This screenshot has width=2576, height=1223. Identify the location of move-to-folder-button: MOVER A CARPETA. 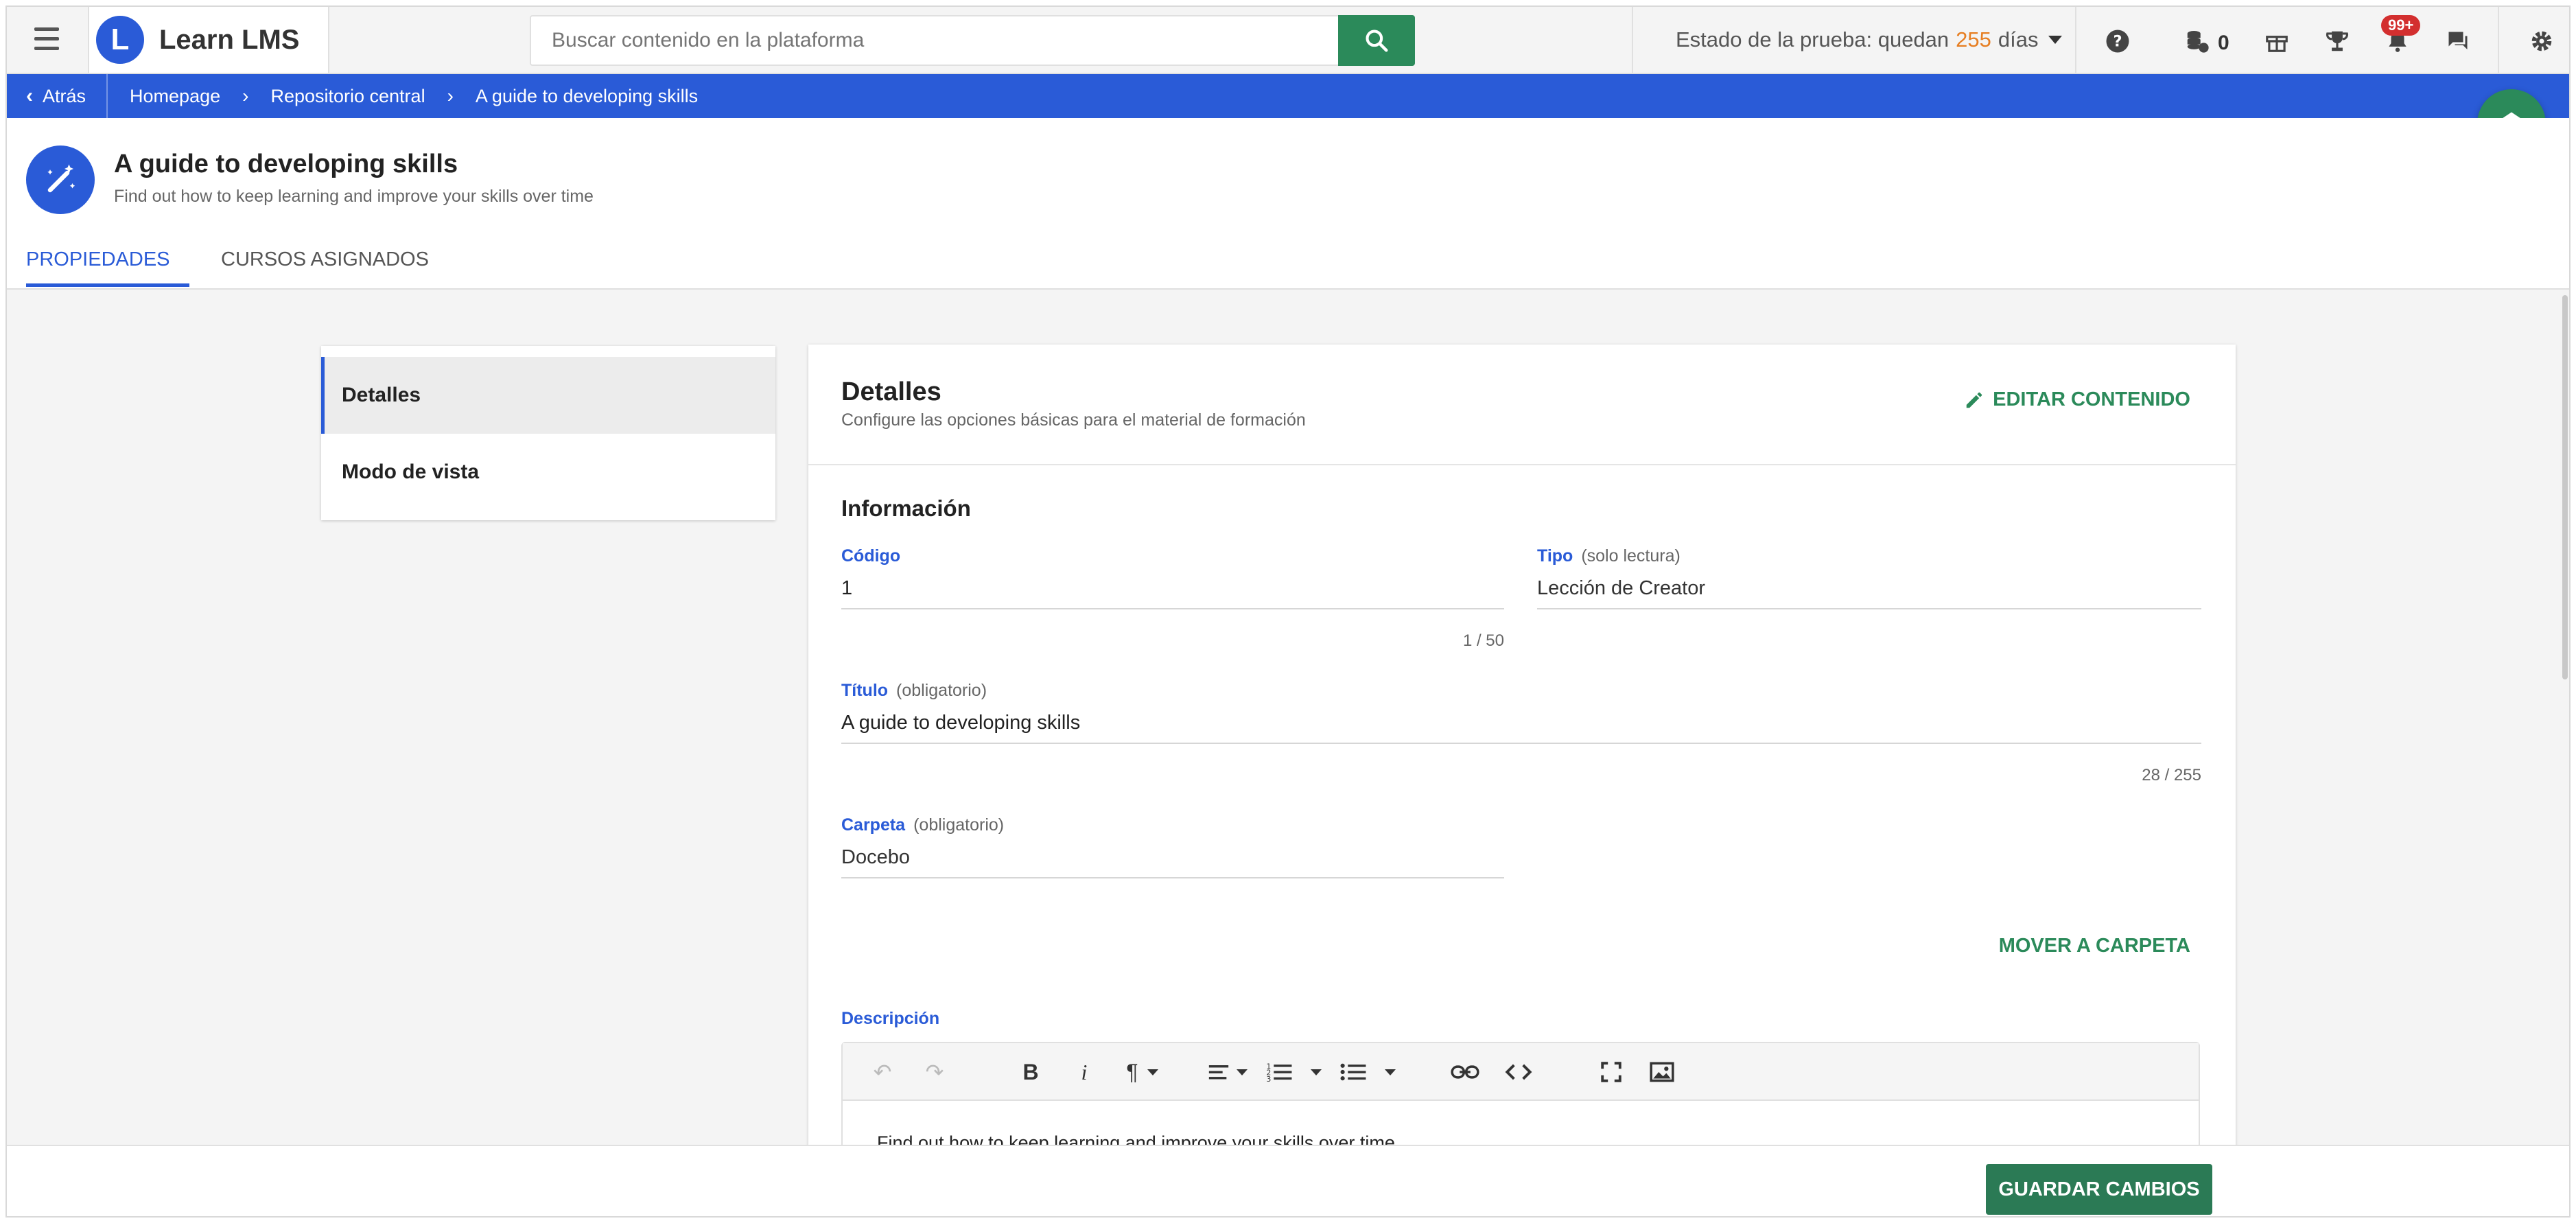
(2094, 946).